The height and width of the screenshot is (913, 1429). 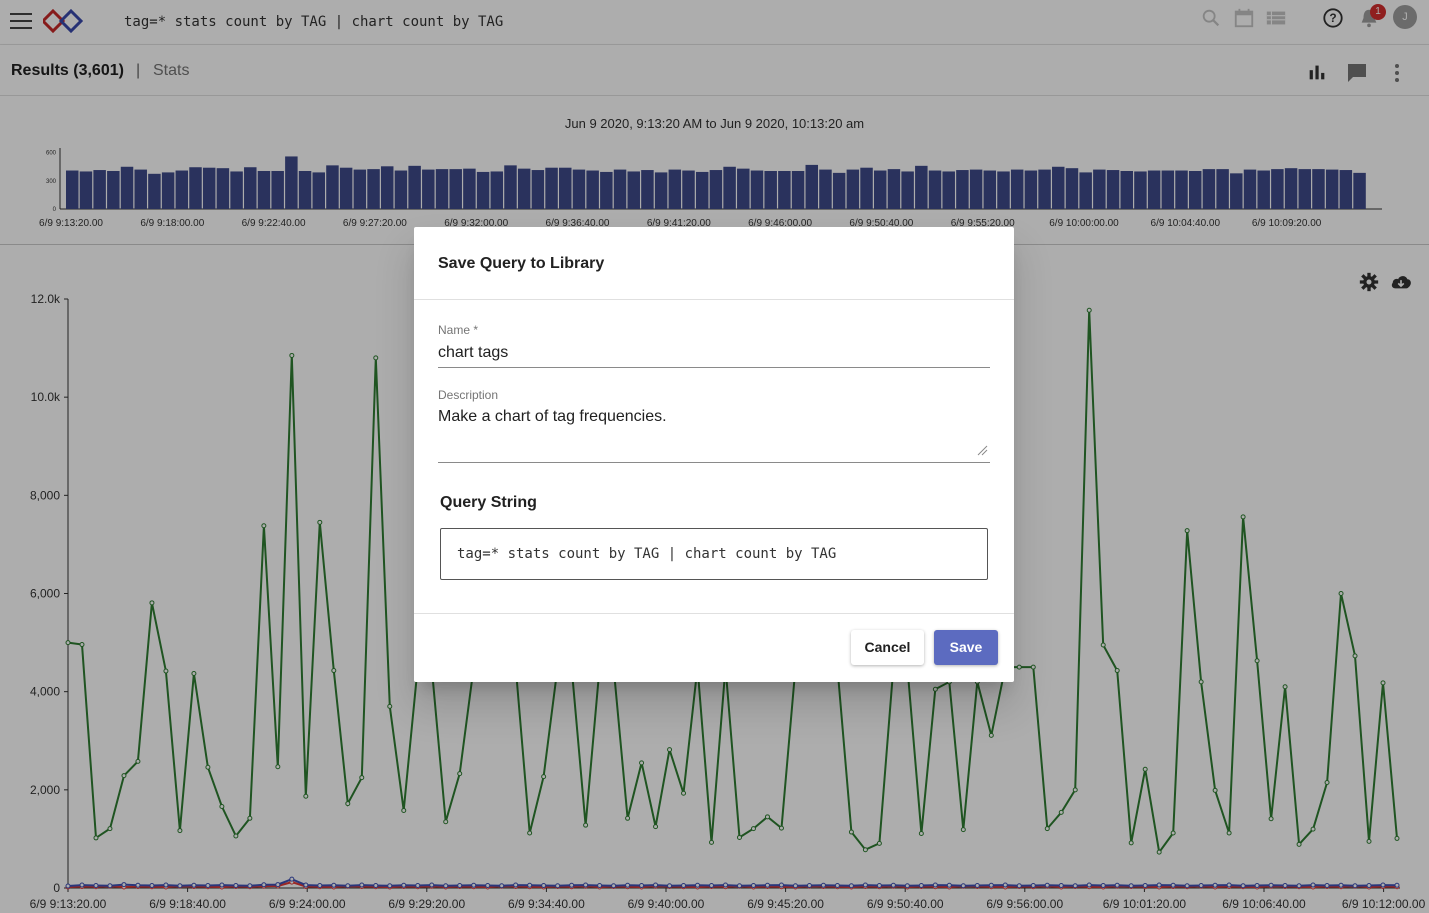 I want to click on description-label: Description, so click(x=468, y=395).